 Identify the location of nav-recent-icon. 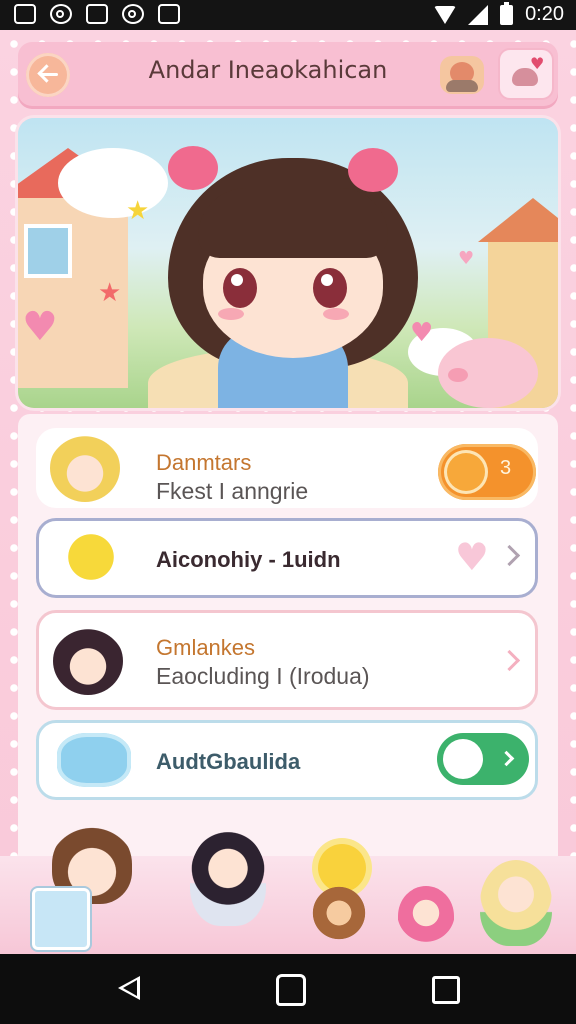
(446, 990).